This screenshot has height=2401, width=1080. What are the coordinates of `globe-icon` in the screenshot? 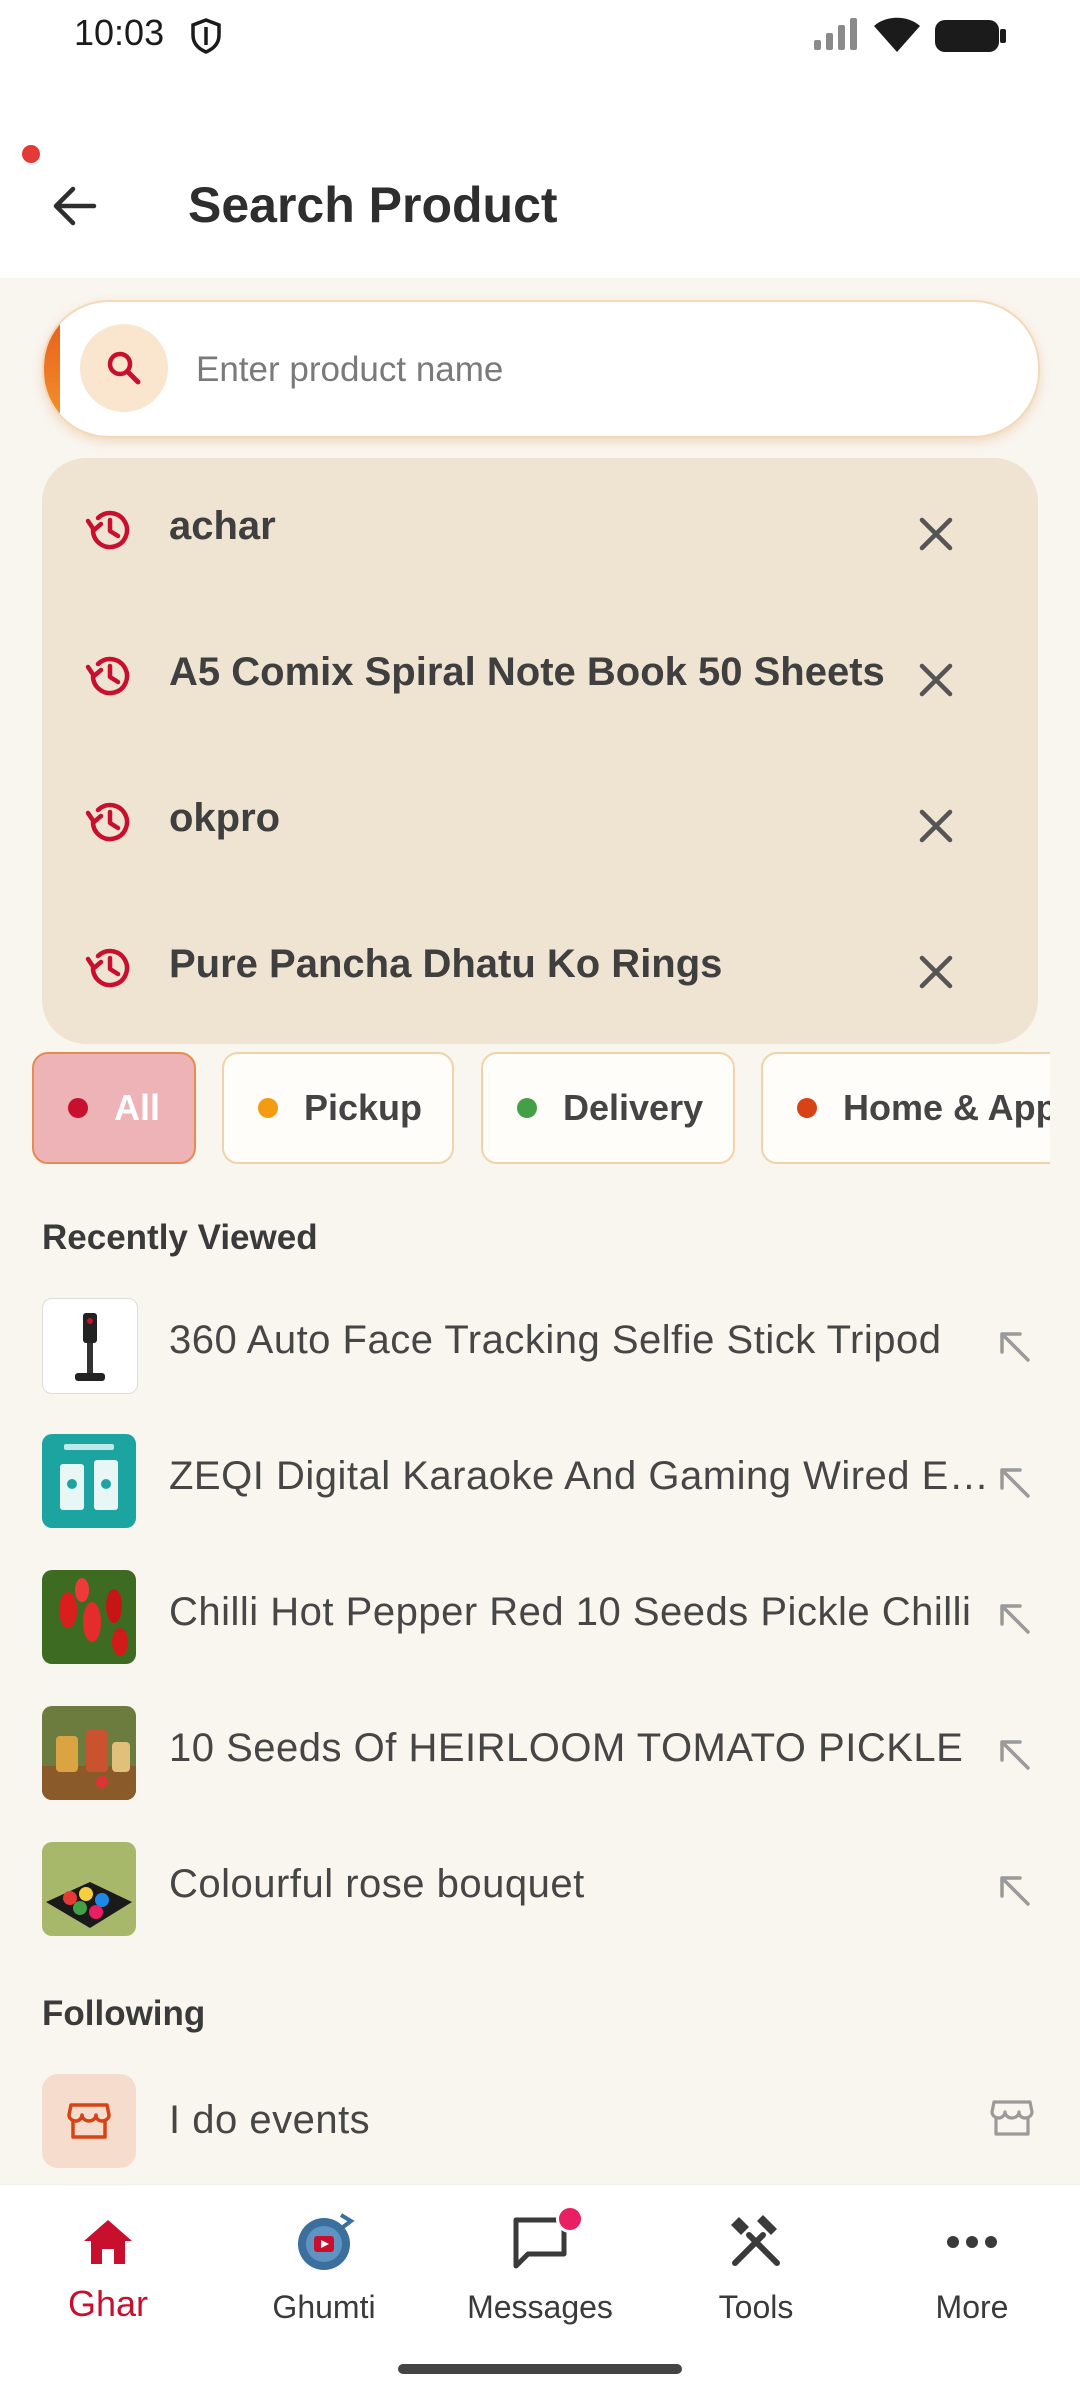 It's located at (324, 2242).